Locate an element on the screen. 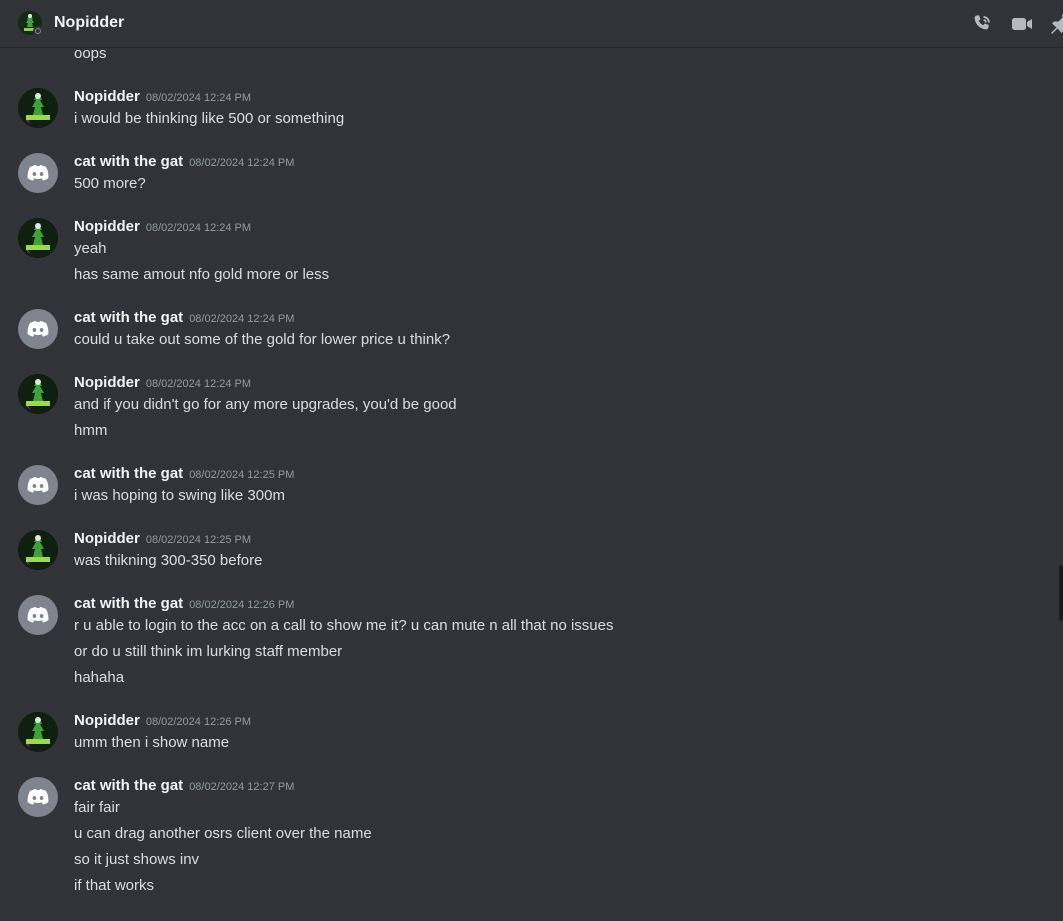 This screenshot has height=921, width=1063. message-timestamp: 08/02/2024 12:27 PM is located at coordinates (242, 787).